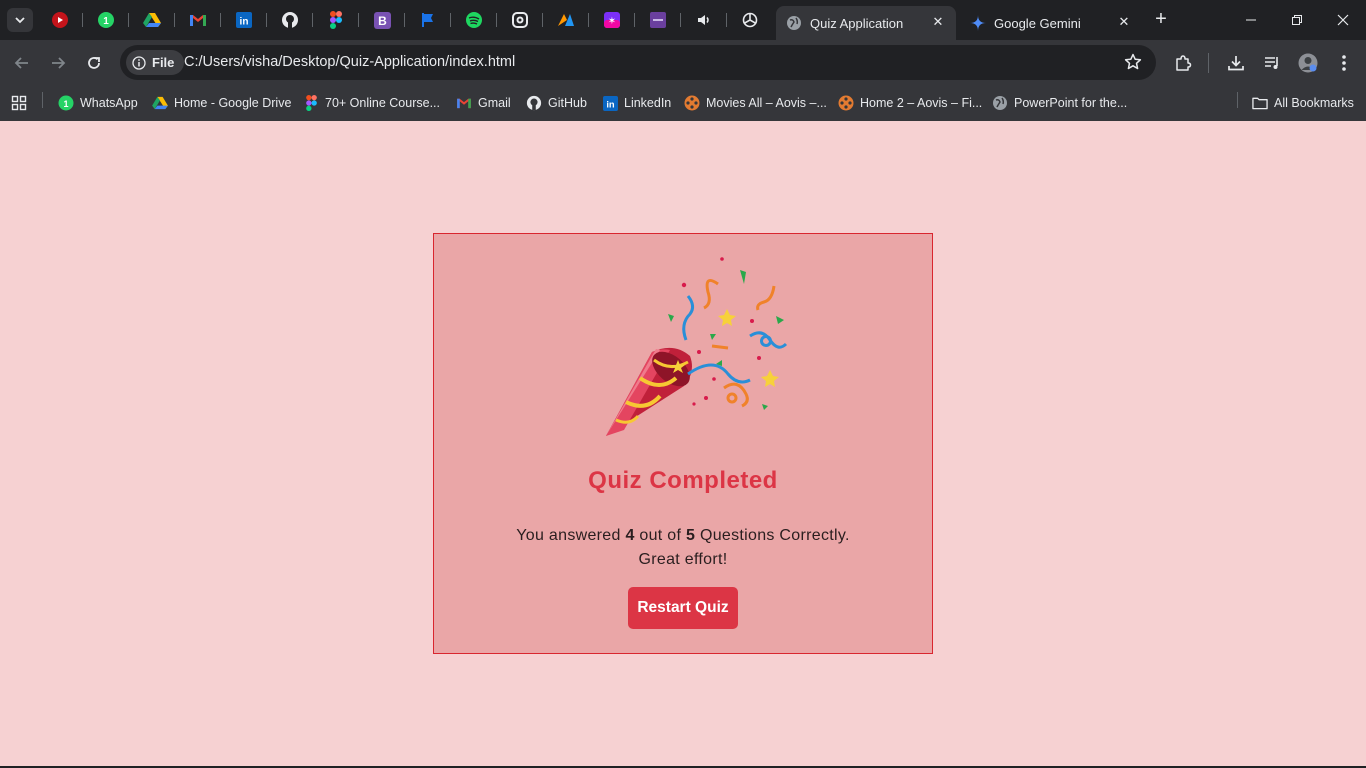  I want to click on tab-search-button, so click(20, 20).